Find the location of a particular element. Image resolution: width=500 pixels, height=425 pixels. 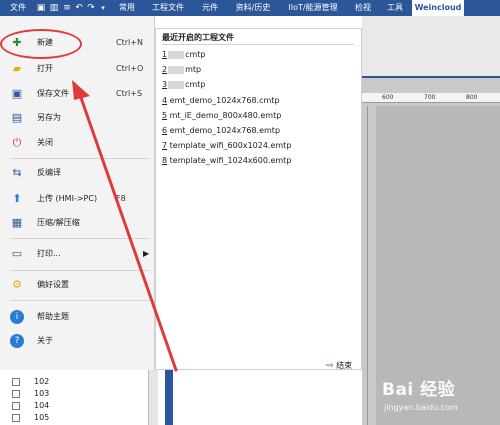

watermark-url: jingyan.baidu.com is located at coordinates (421, 407).